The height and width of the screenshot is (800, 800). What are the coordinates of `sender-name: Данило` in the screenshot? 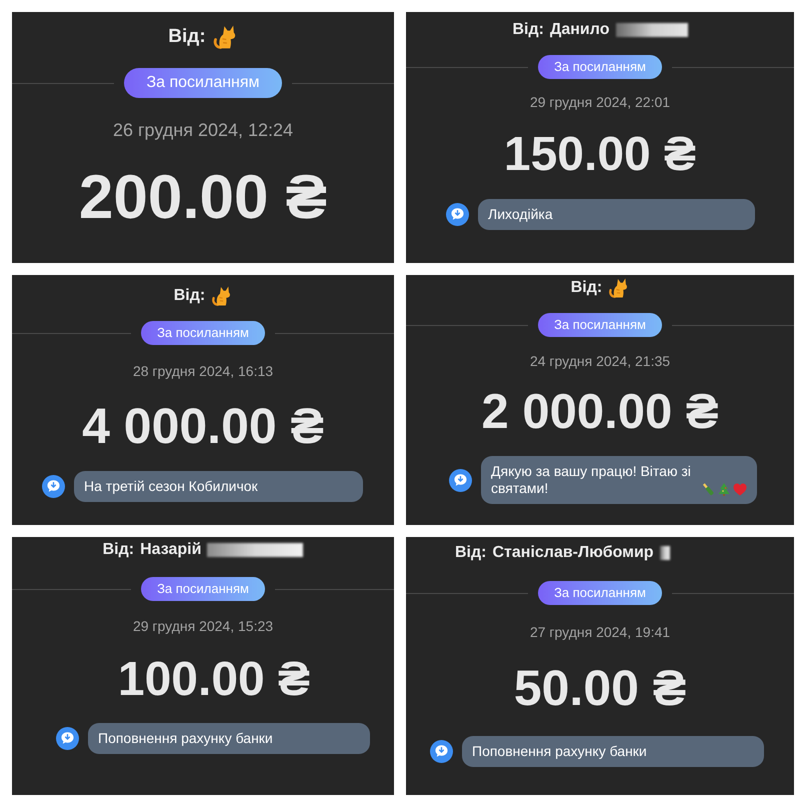 It's located at (580, 30).